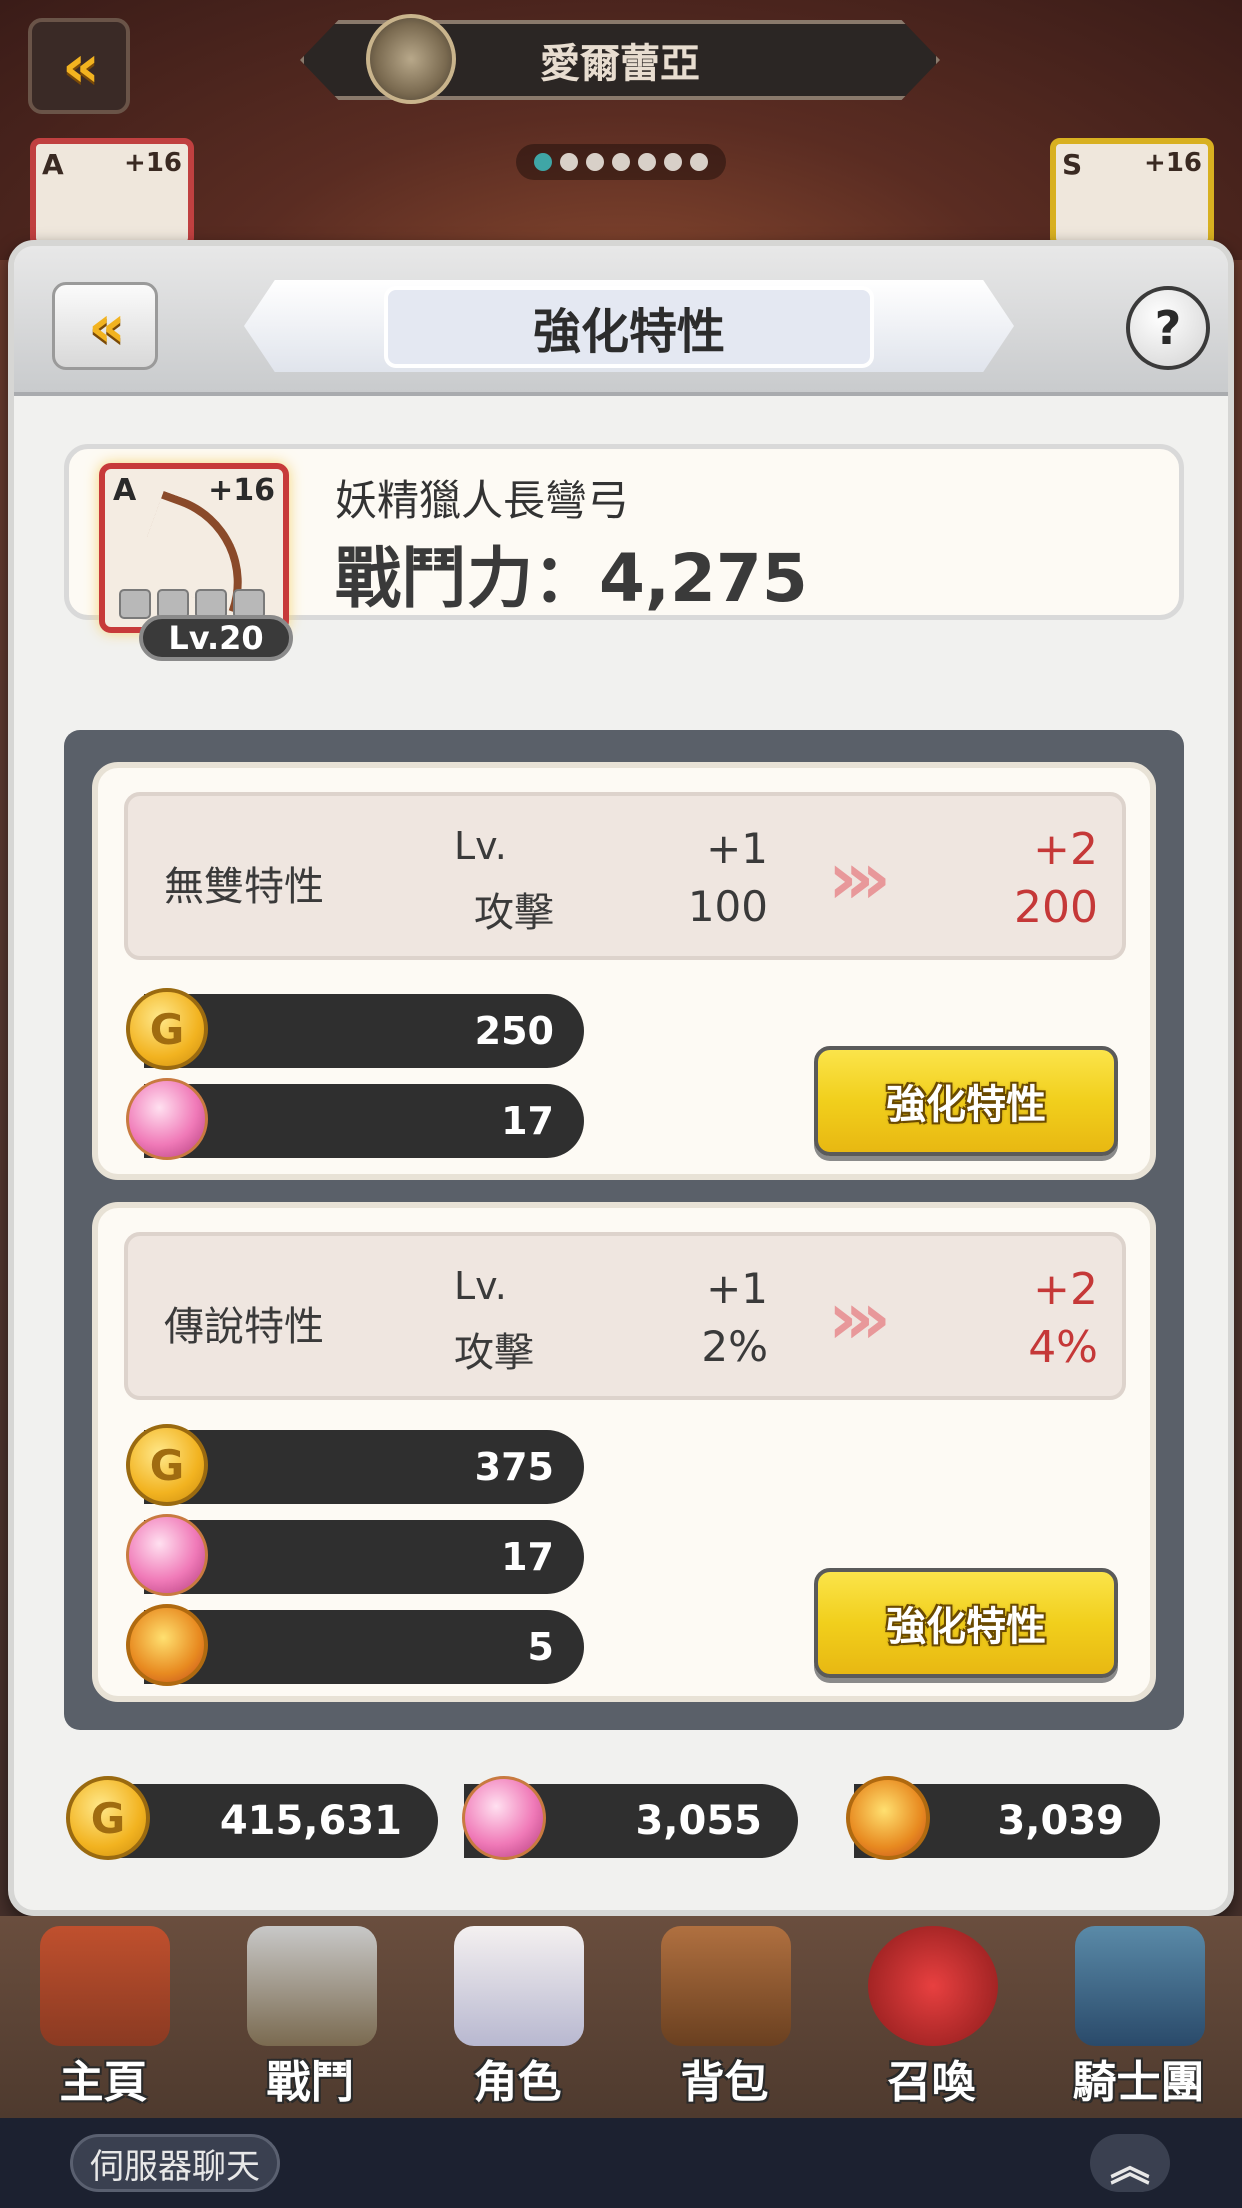 The height and width of the screenshot is (2208, 1242). I want to click on nav-label: 騎士團, so click(1138, 2082).